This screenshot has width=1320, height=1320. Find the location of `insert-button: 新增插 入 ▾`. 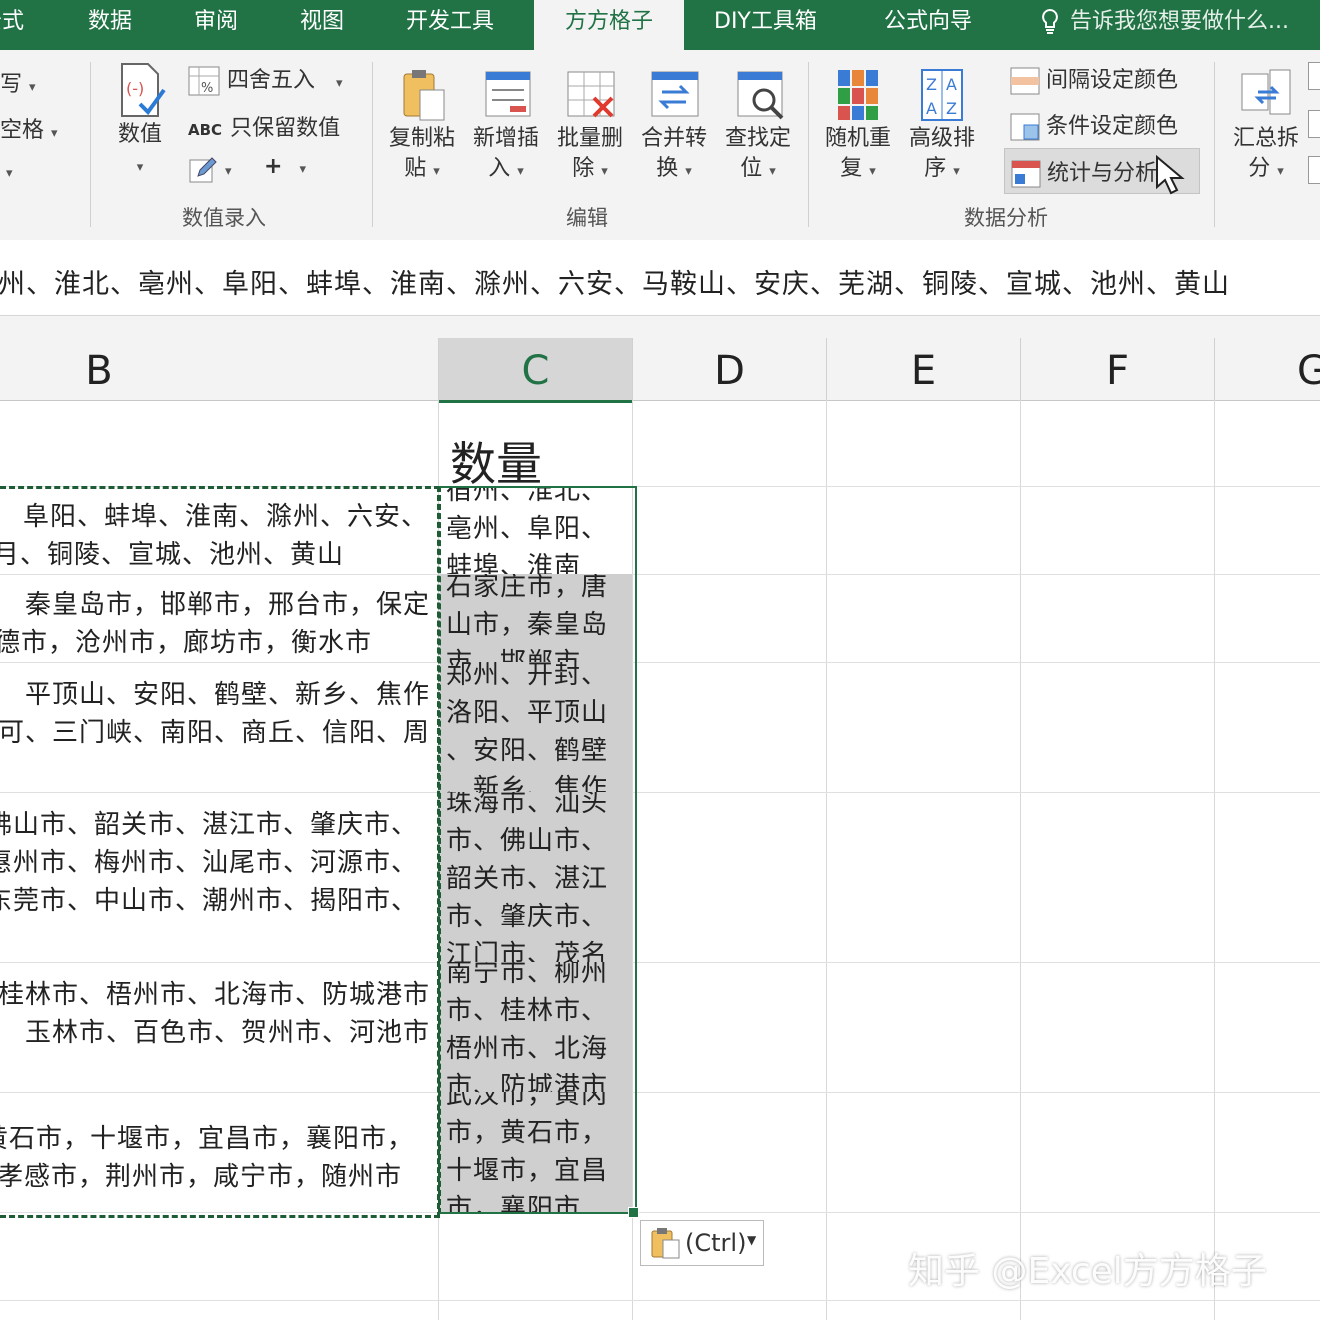

insert-button: 新增插 入 ▾ is located at coordinates (506, 125).